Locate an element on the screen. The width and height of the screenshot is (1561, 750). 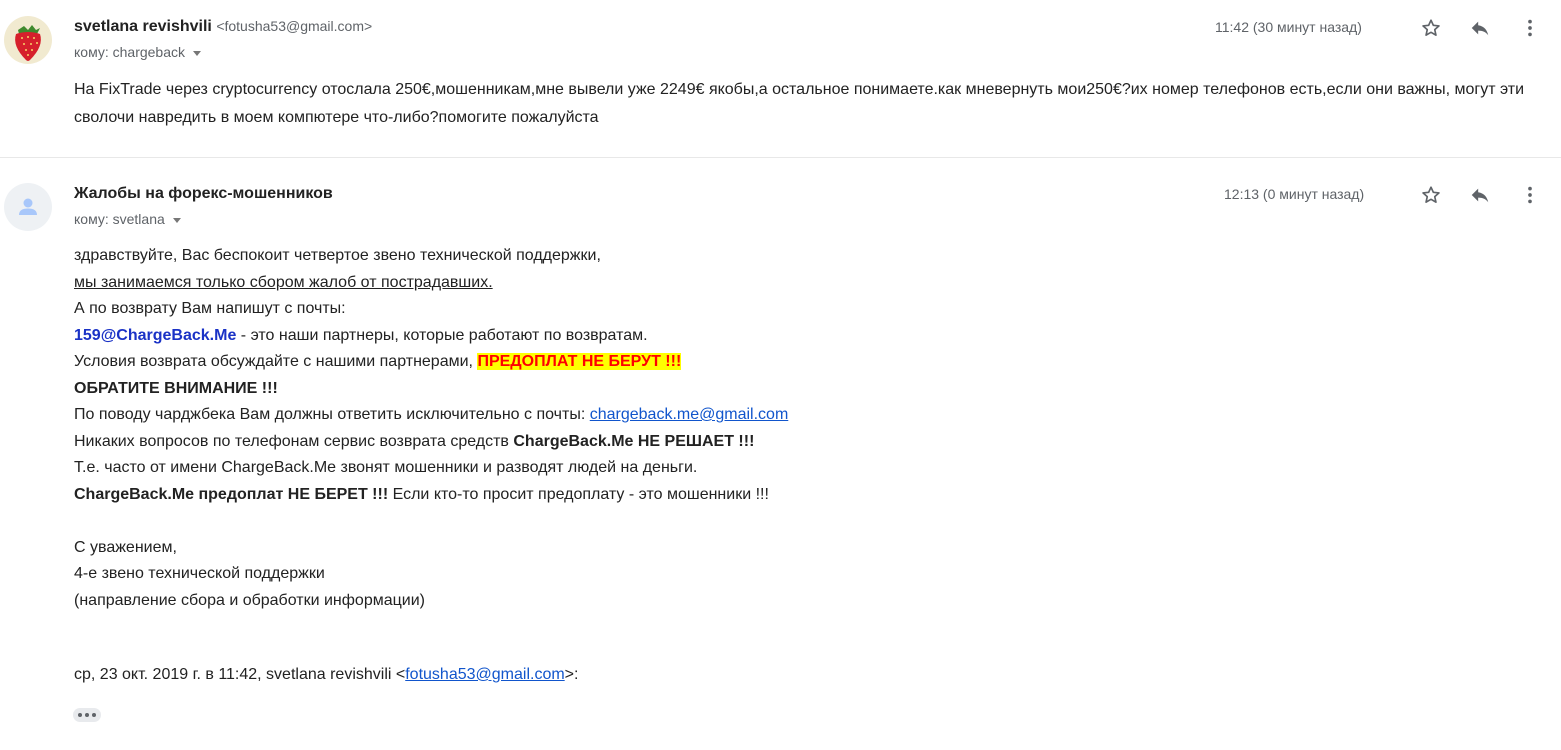
recipients-toggle: кому: svetlana is located at coordinates (127, 219).